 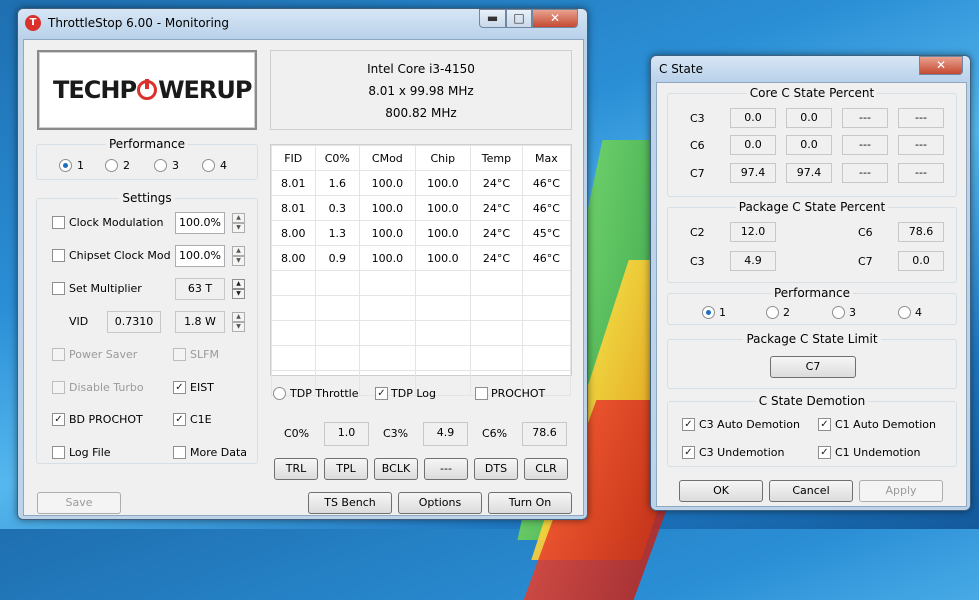 I want to click on performance-label: Performance, so click(x=147, y=144).